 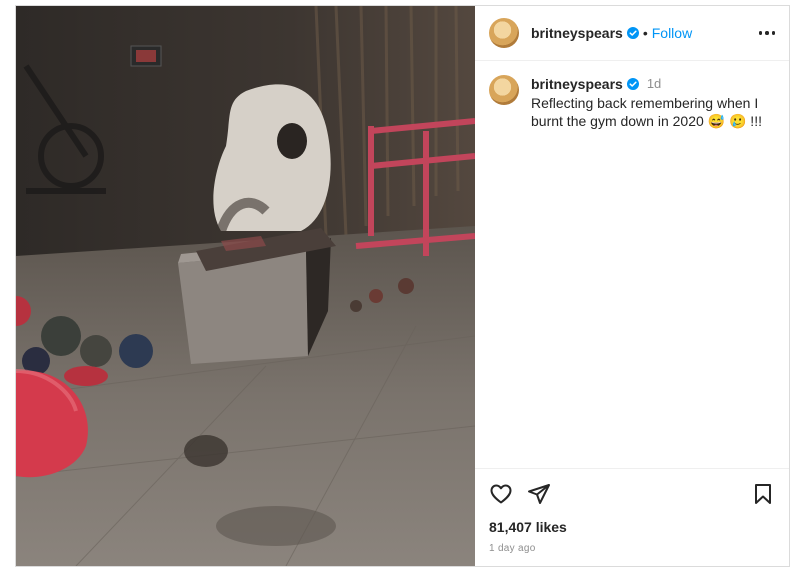 What do you see at coordinates (504, 33) in the screenshot?
I see `avatar` at bounding box center [504, 33].